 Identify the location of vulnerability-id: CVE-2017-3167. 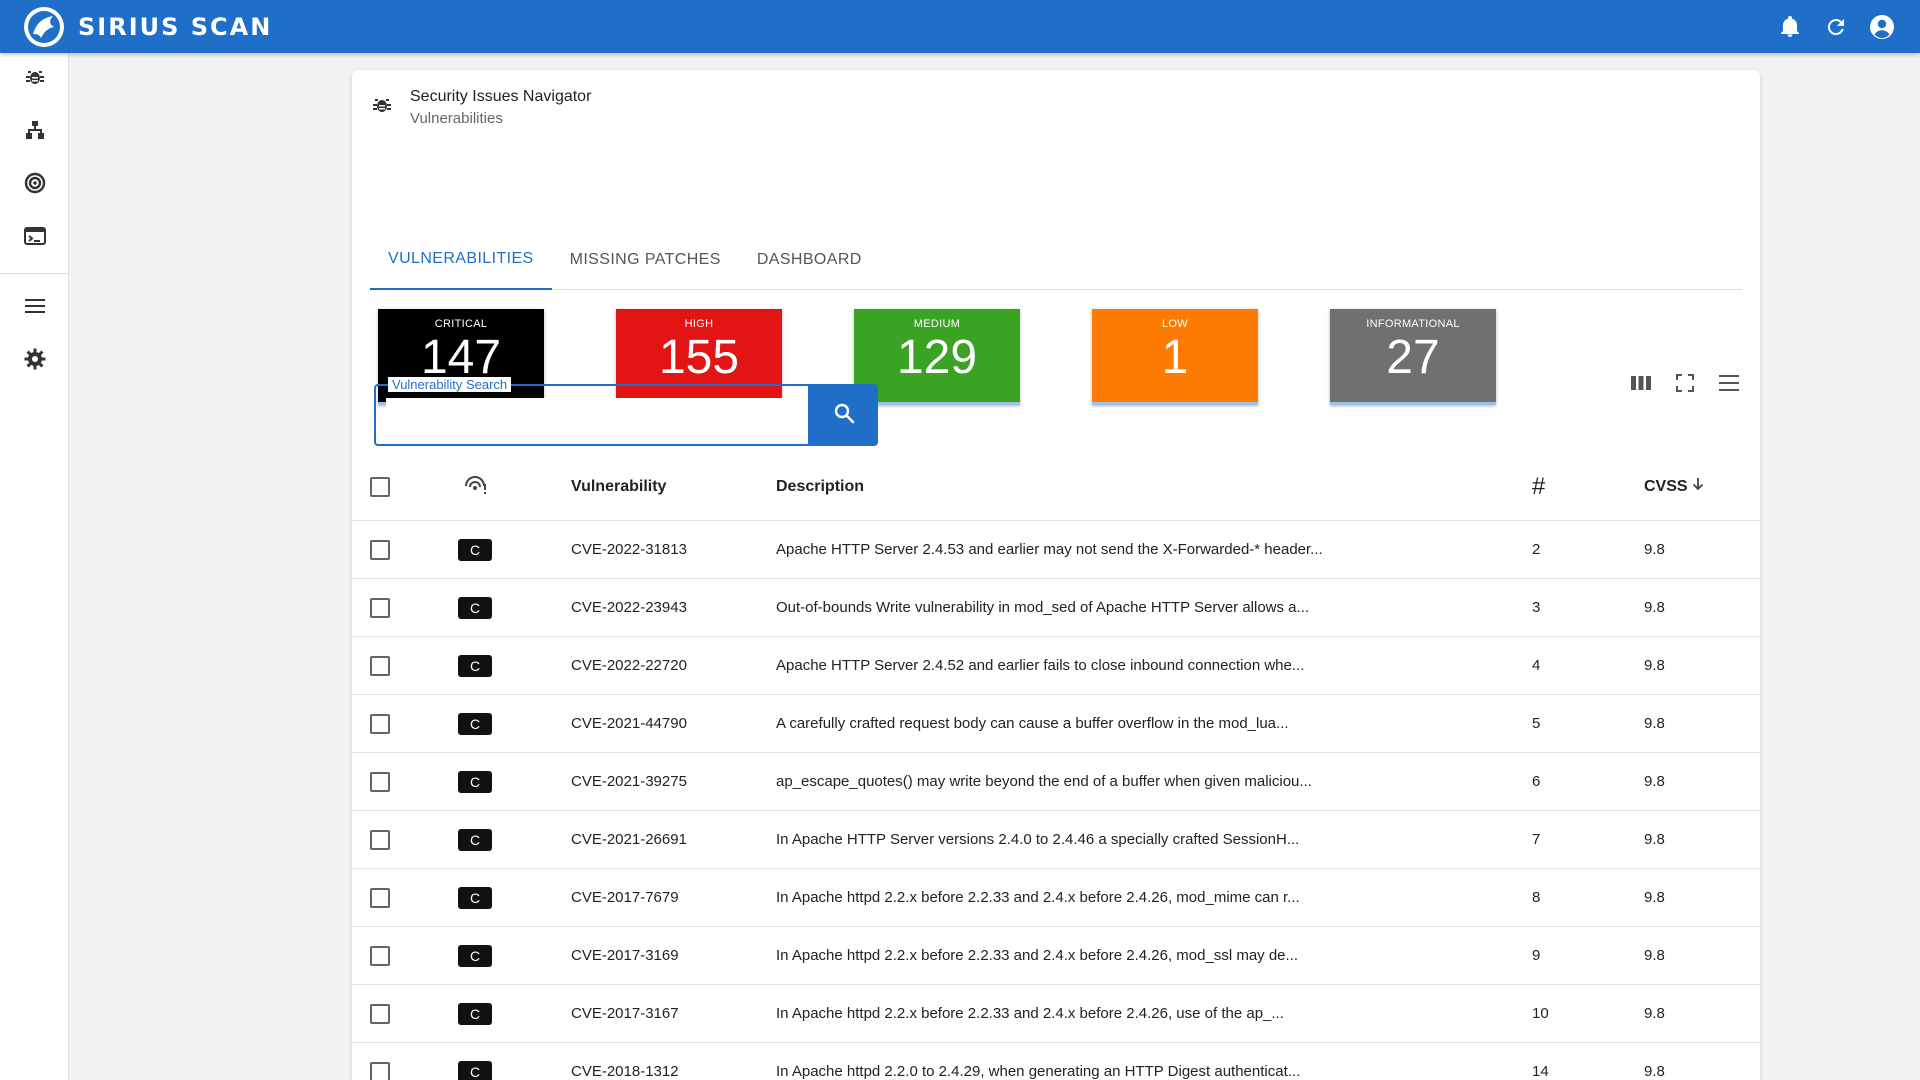
(625, 1013).